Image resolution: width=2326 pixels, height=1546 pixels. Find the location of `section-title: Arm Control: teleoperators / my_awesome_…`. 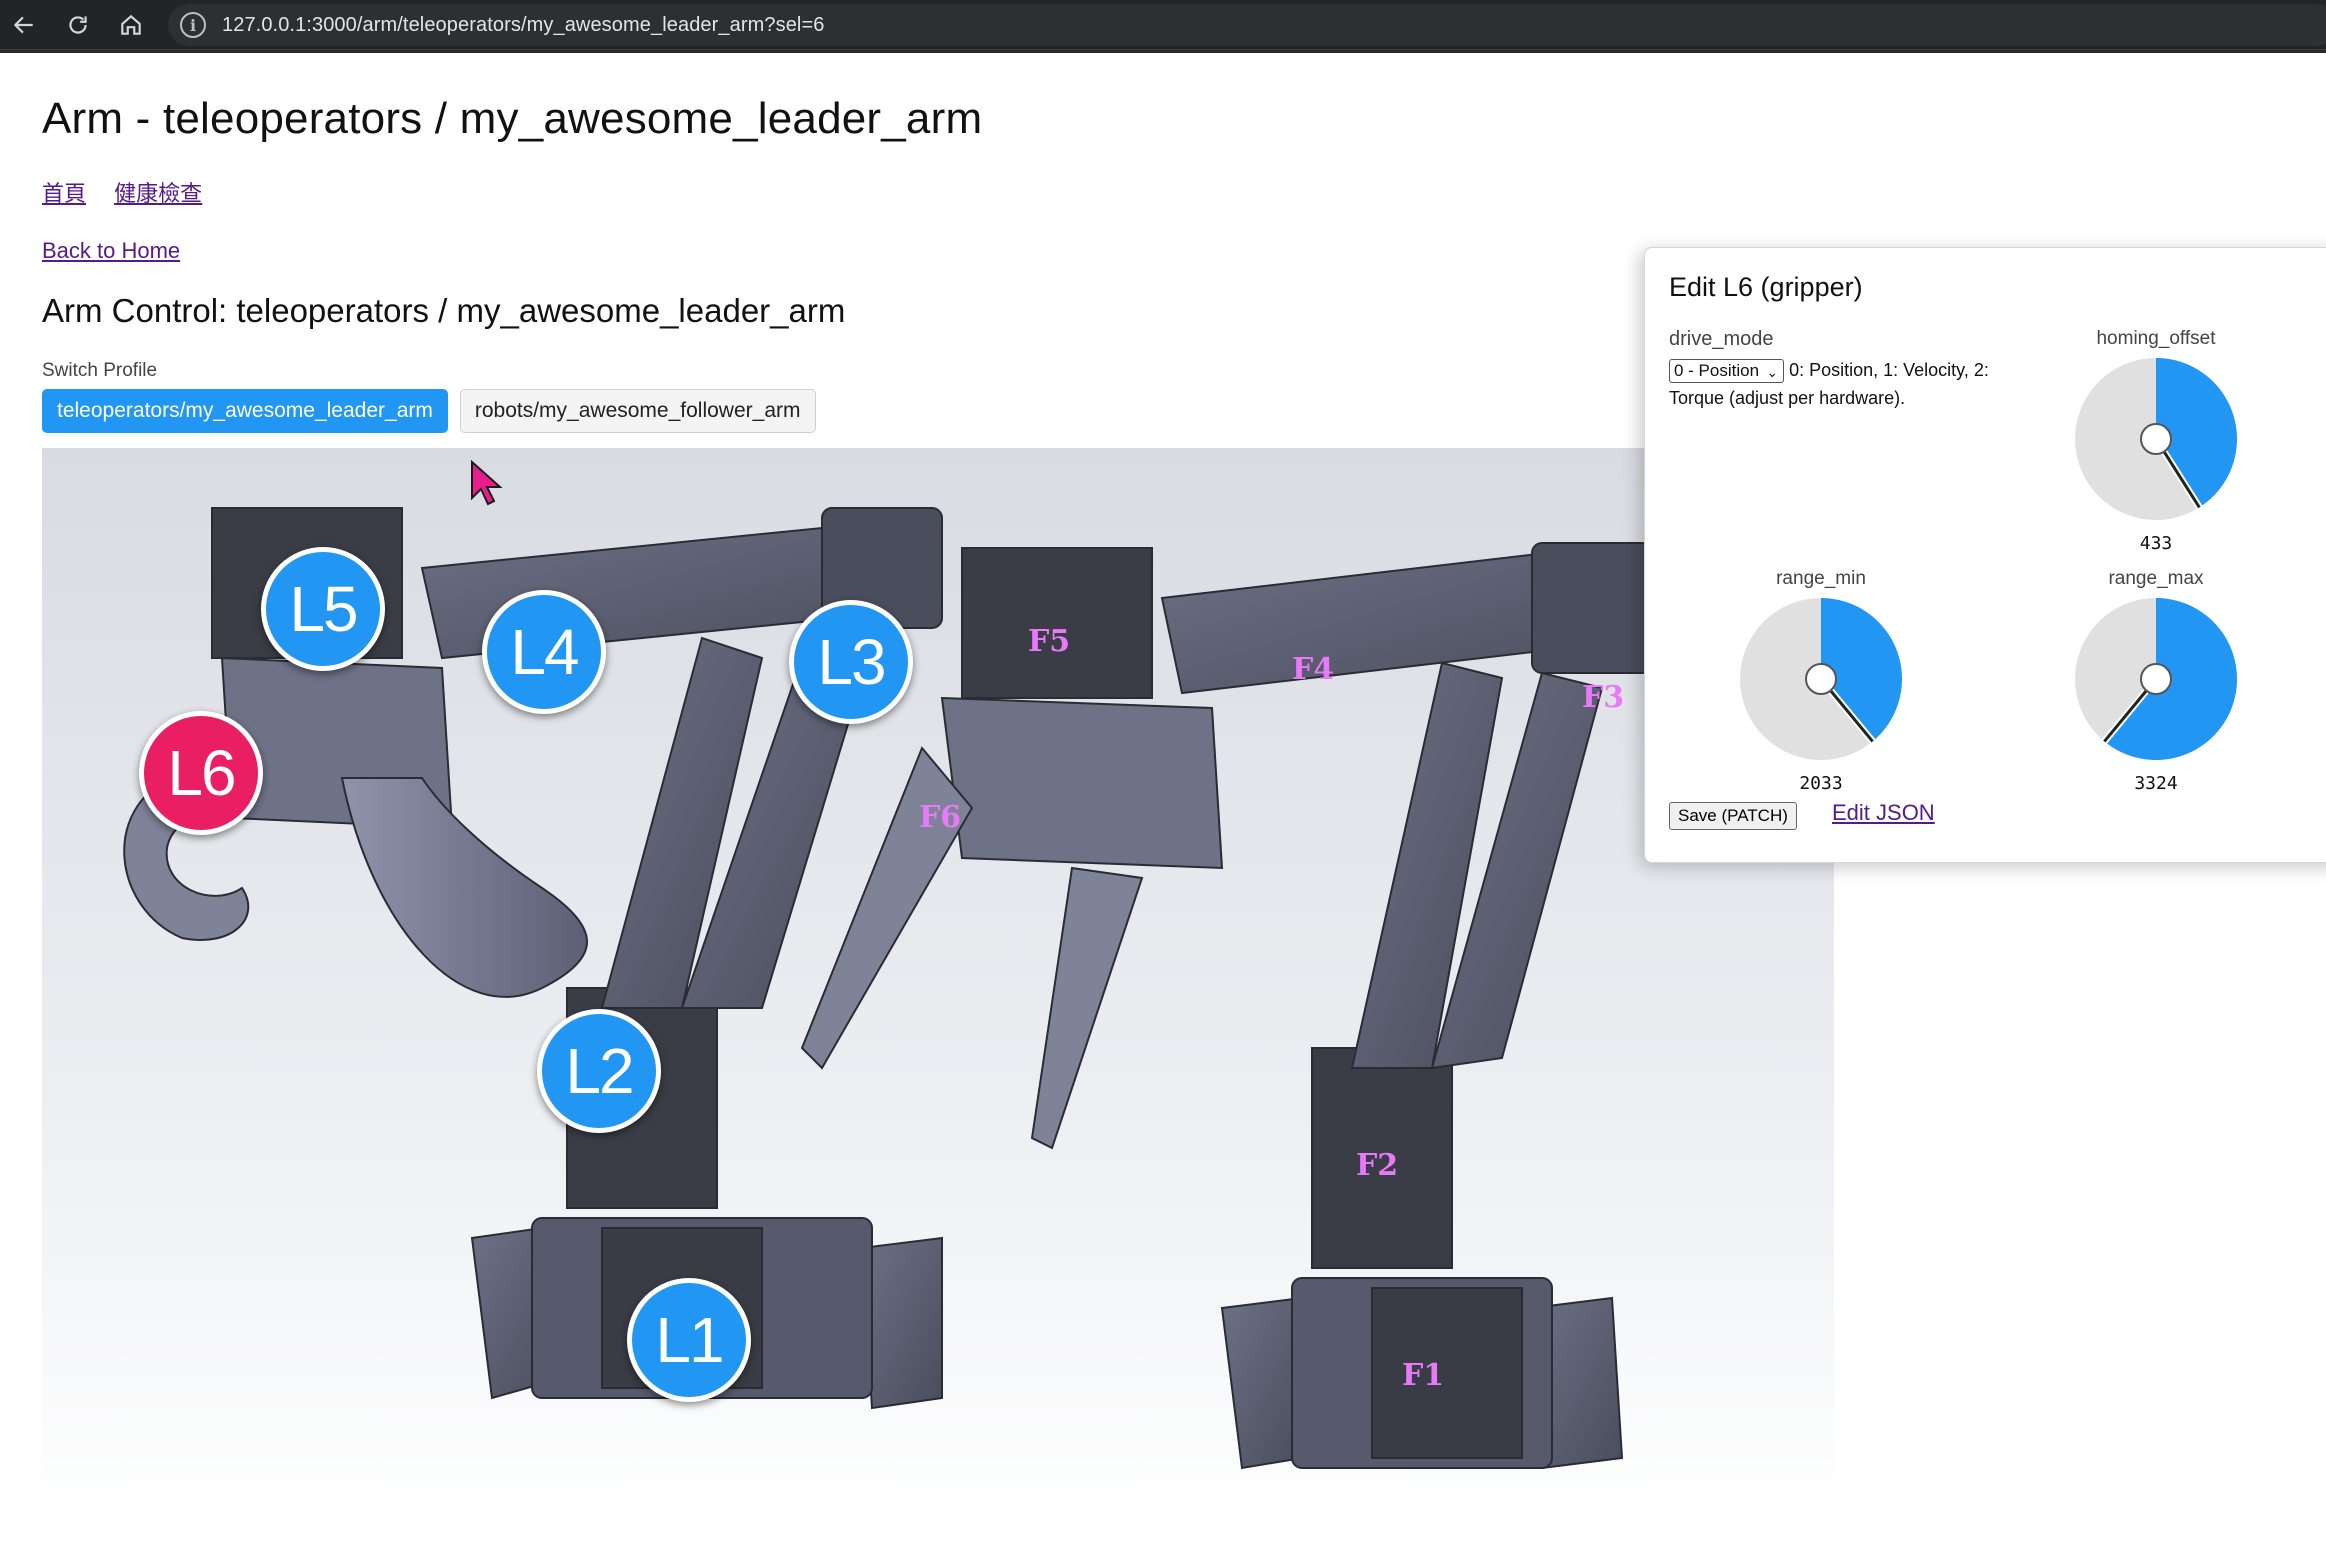

section-title: Arm Control: teleoperators / my_awesome_… is located at coordinates (444, 310).